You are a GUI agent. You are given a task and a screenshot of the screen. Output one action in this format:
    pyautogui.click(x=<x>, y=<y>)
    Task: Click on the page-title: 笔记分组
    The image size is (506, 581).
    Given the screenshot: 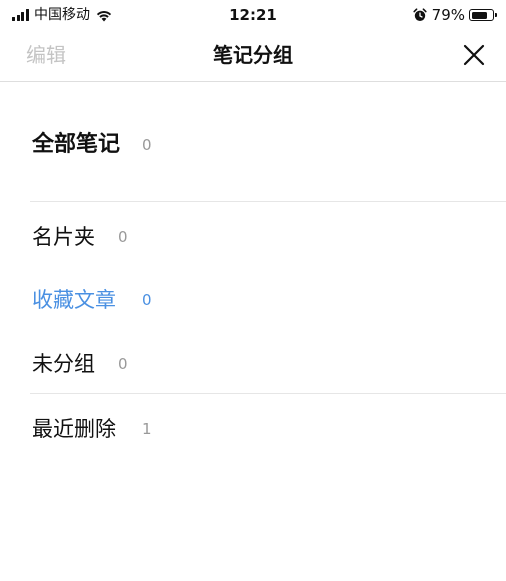 What is the action you would take?
    pyautogui.click(x=253, y=55)
    